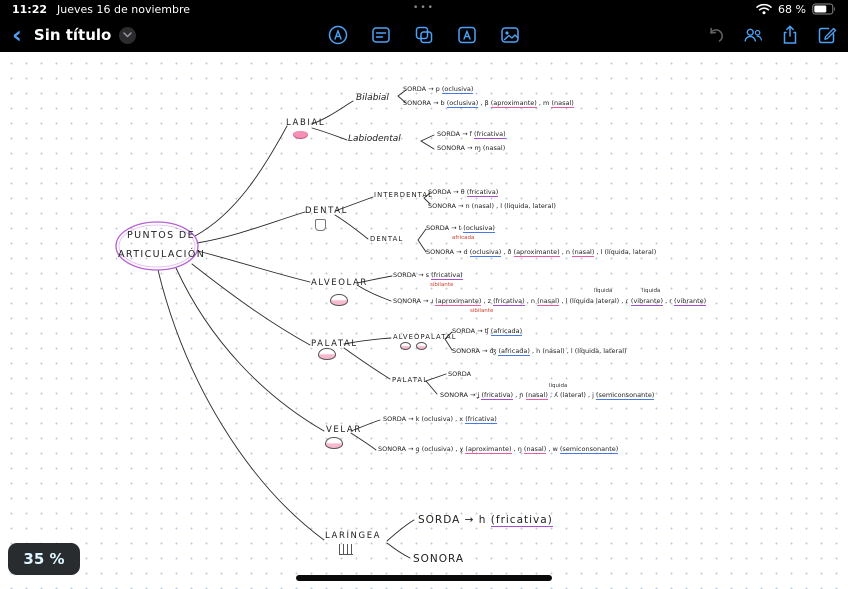  Describe the element at coordinates (338, 35) in the screenshot. I see `pen-tool-icon` at that location.